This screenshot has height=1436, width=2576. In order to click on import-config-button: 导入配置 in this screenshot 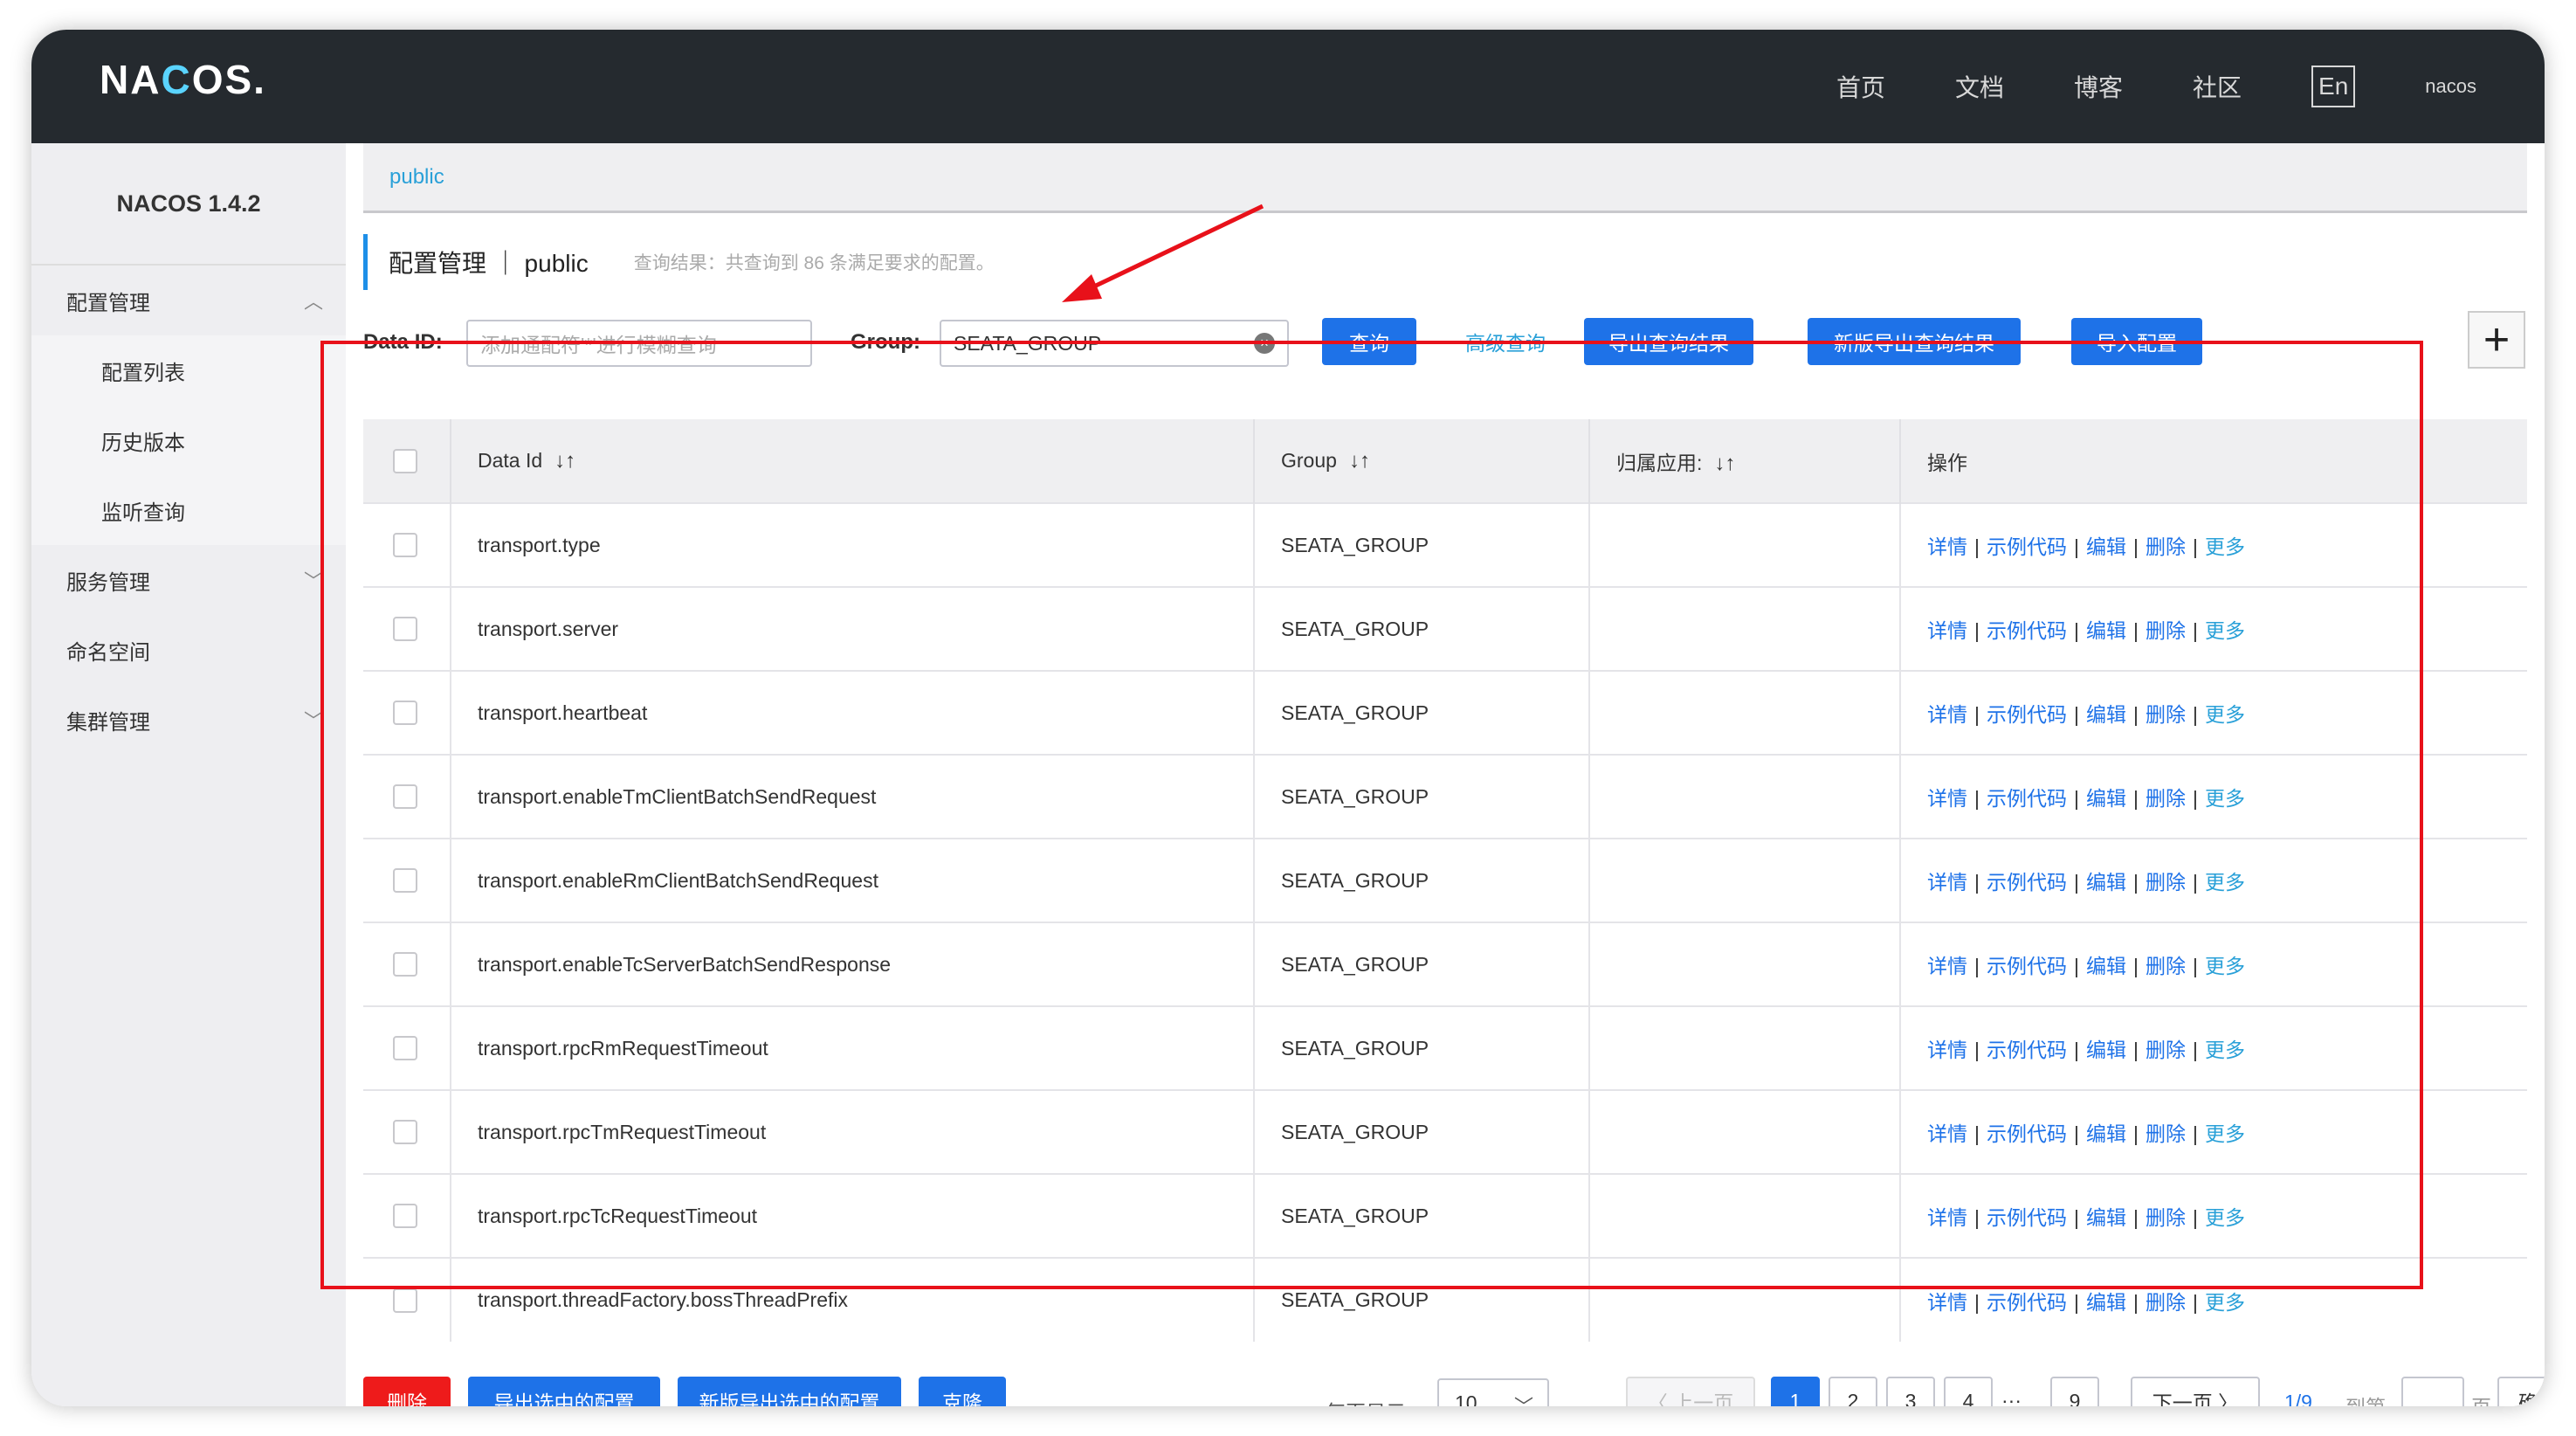, I will do `click(2136, 341)`.